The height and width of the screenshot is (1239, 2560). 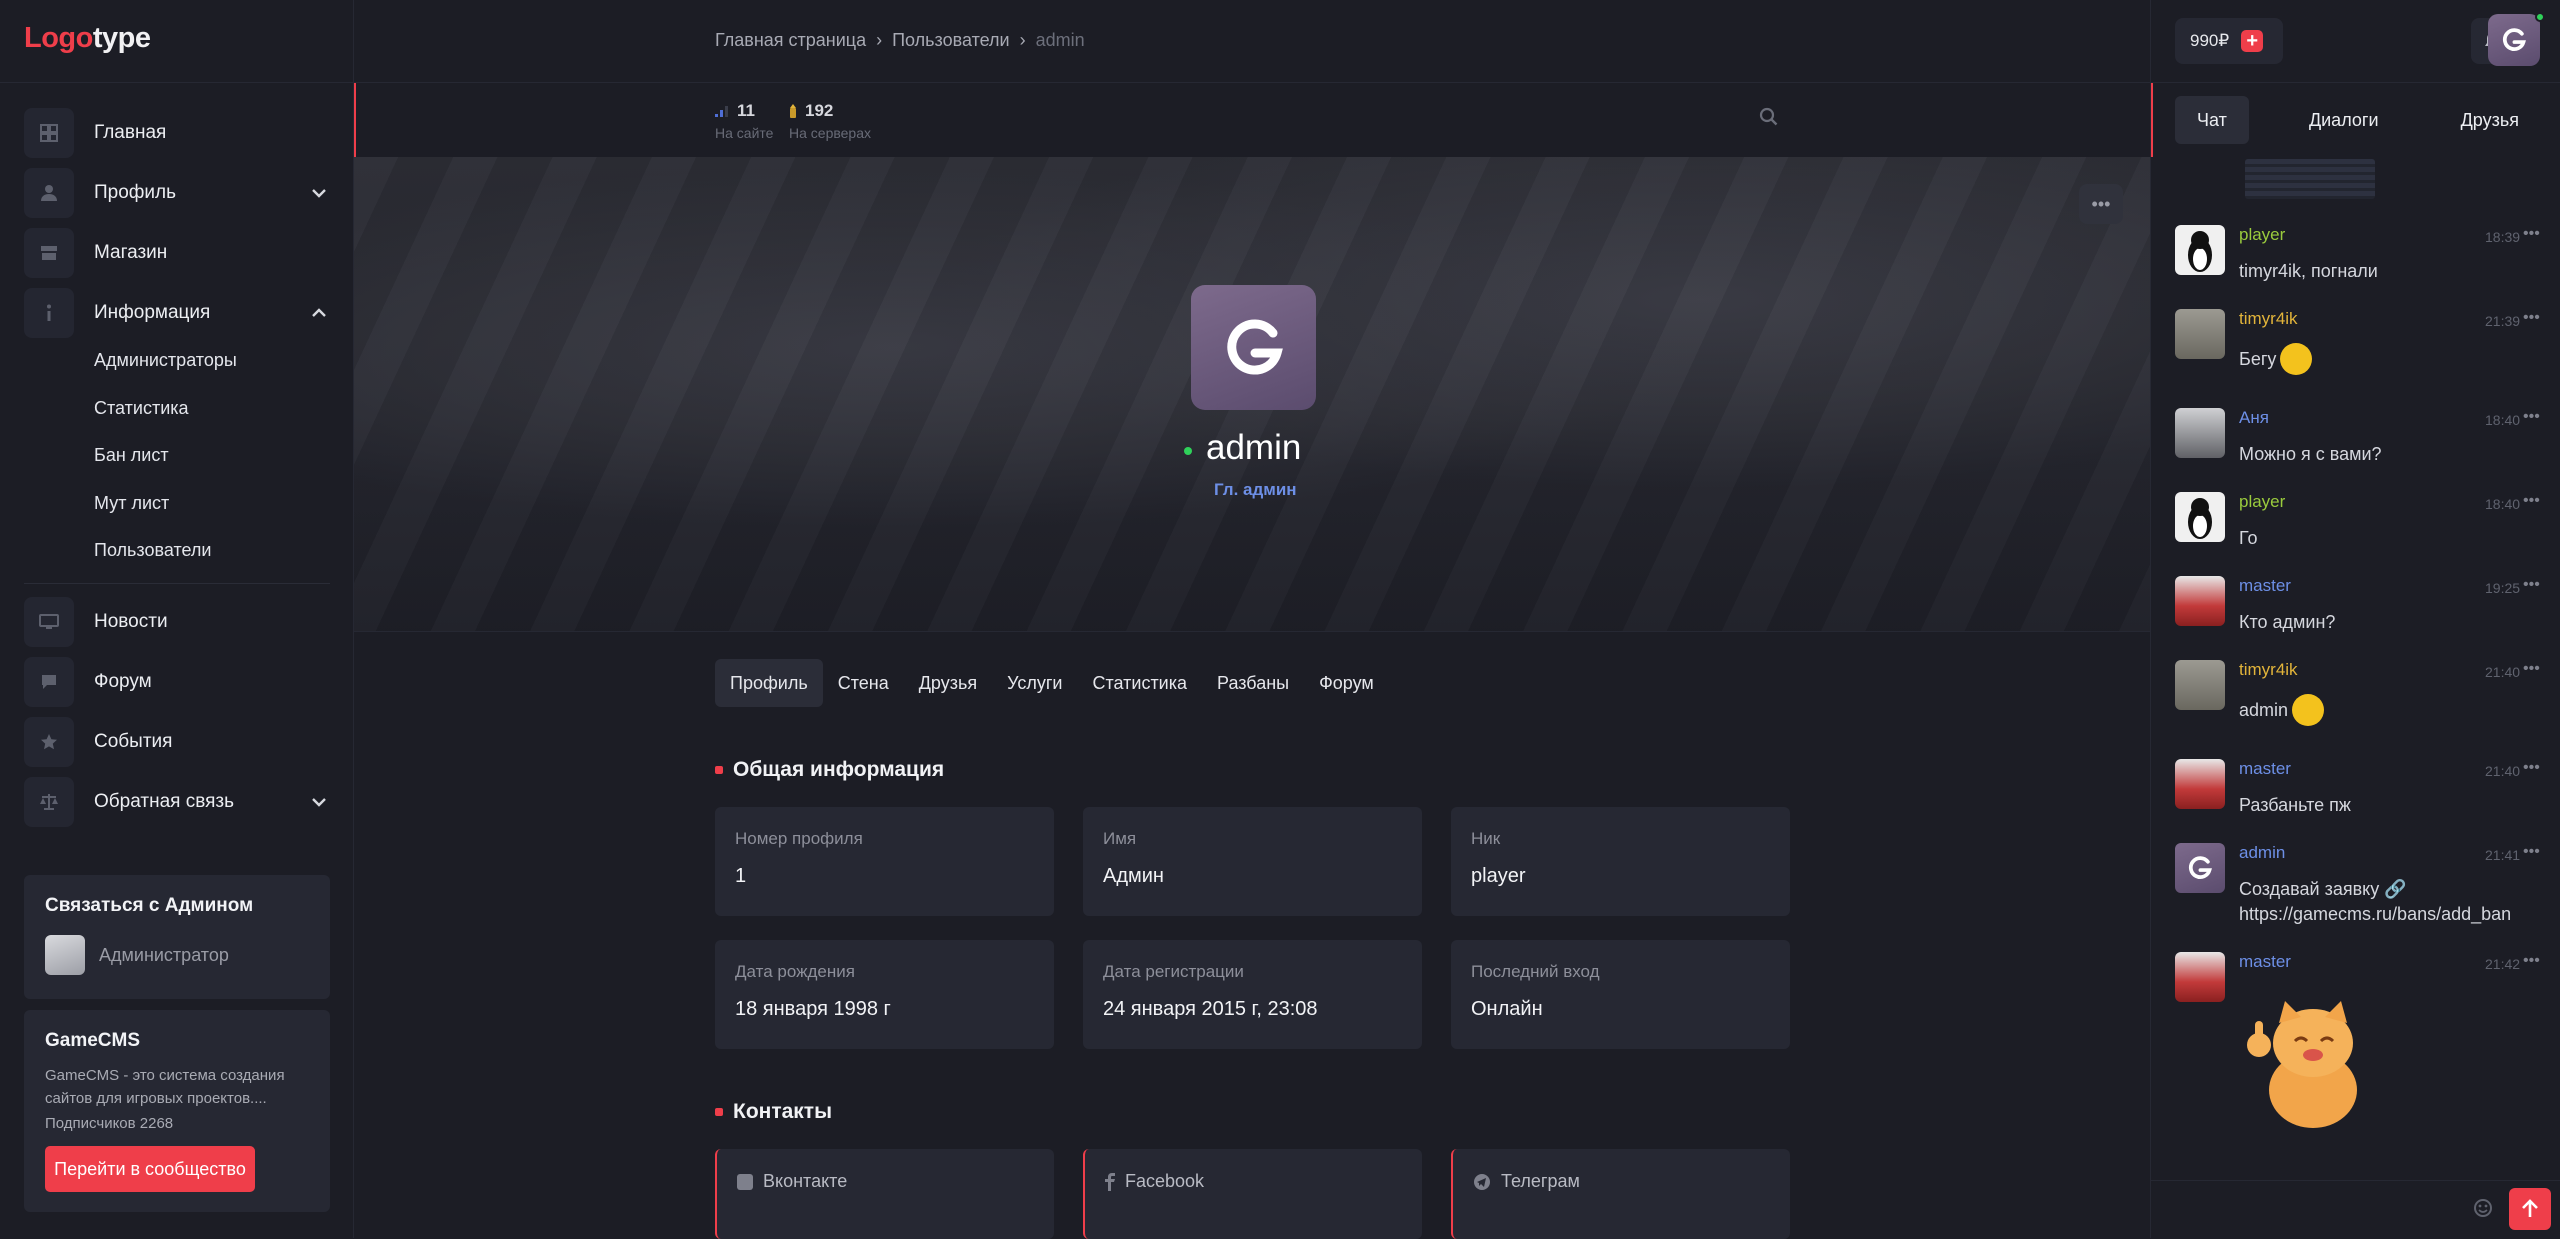 What do you see at coordinates (1252, 861) in the screenshot?
I see `field-name: Имя Админ` at bounding box center [1252, 861].